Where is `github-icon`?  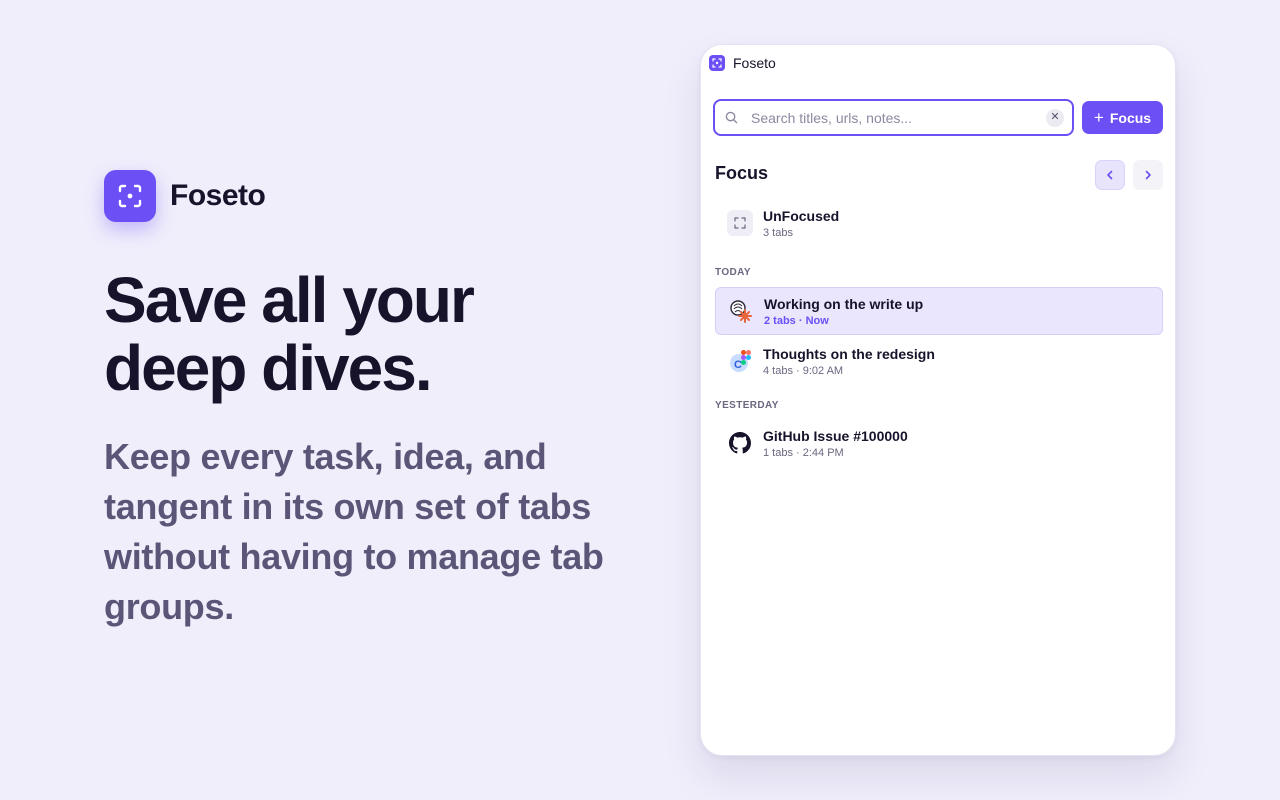
github-icon is located at coordinates (740, 443).